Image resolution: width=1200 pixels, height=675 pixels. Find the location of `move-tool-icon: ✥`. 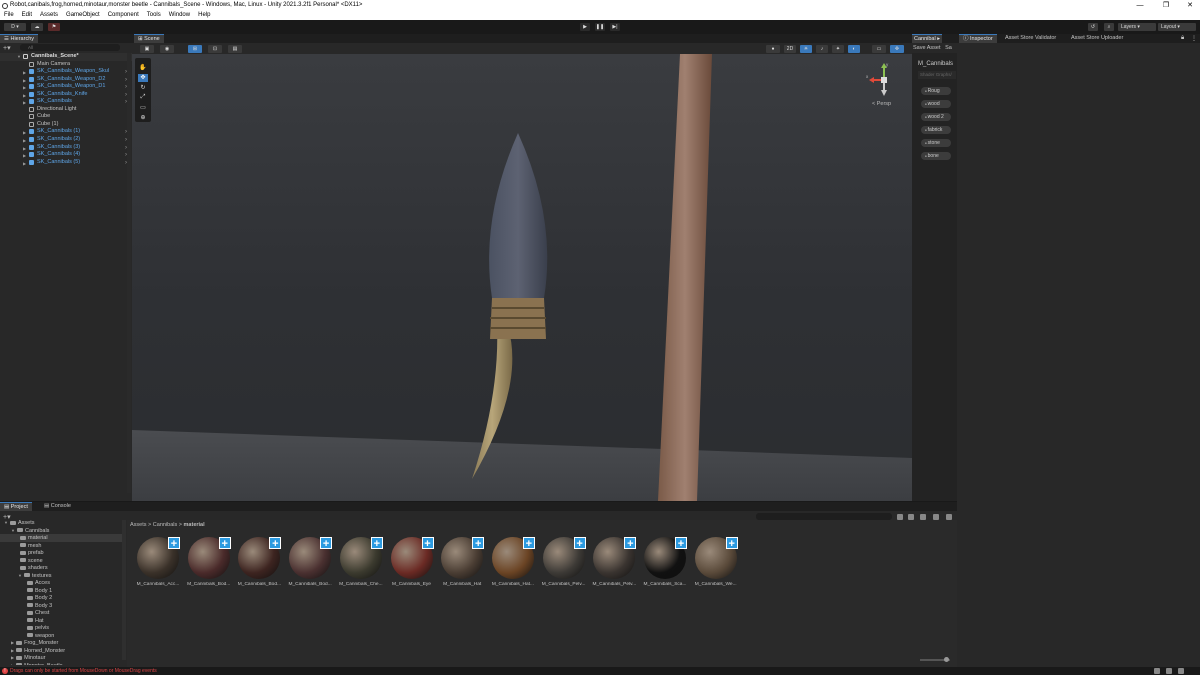

move-tool-icon: ✥ is located at coordinates (143, 78).